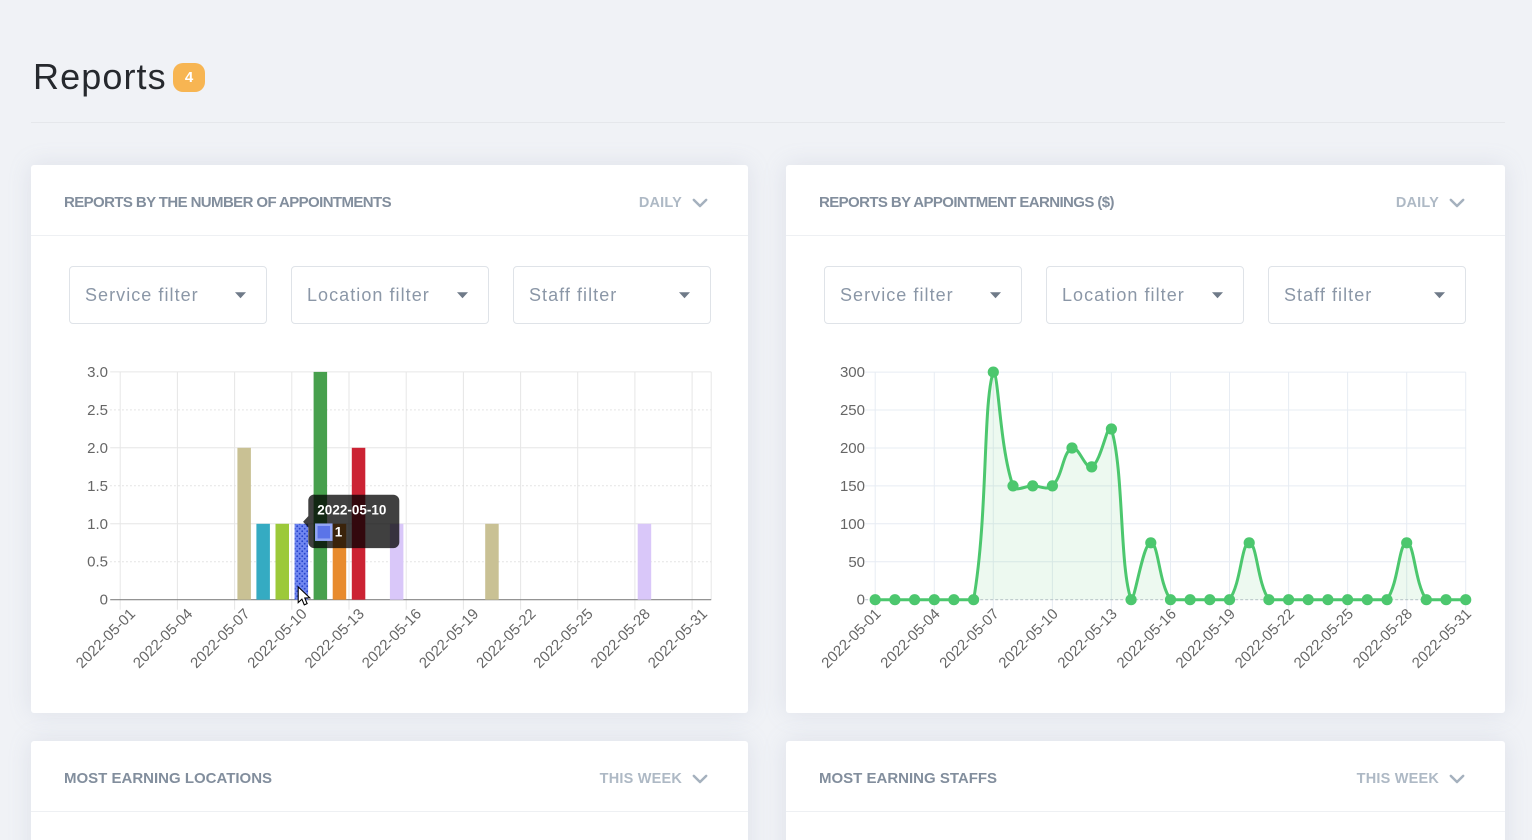 This screenshot has width=1532, height=840. What do you see at coordinates (852, 524) in the screenshot?
I see `svg-text: 100` at bounding box center [852, 524].